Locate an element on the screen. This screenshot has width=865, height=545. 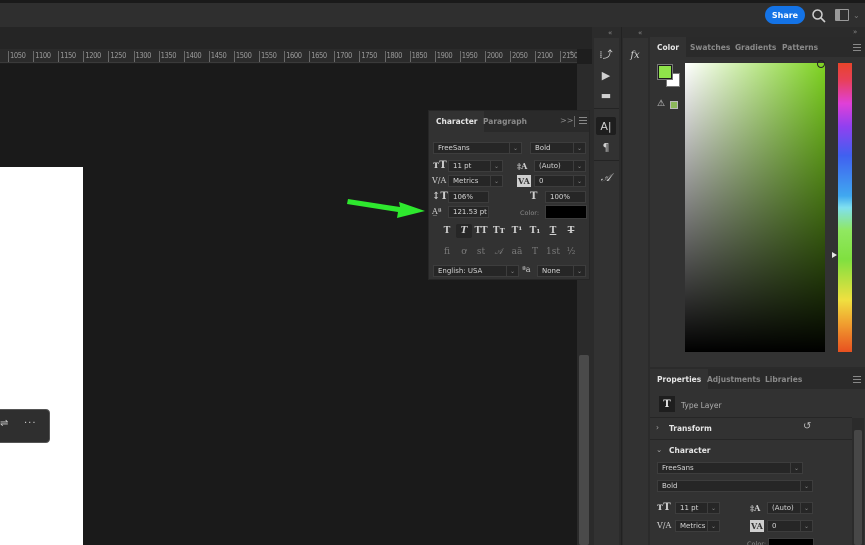
chevron-up-icon: ^ is located at coordinates (571, 54).